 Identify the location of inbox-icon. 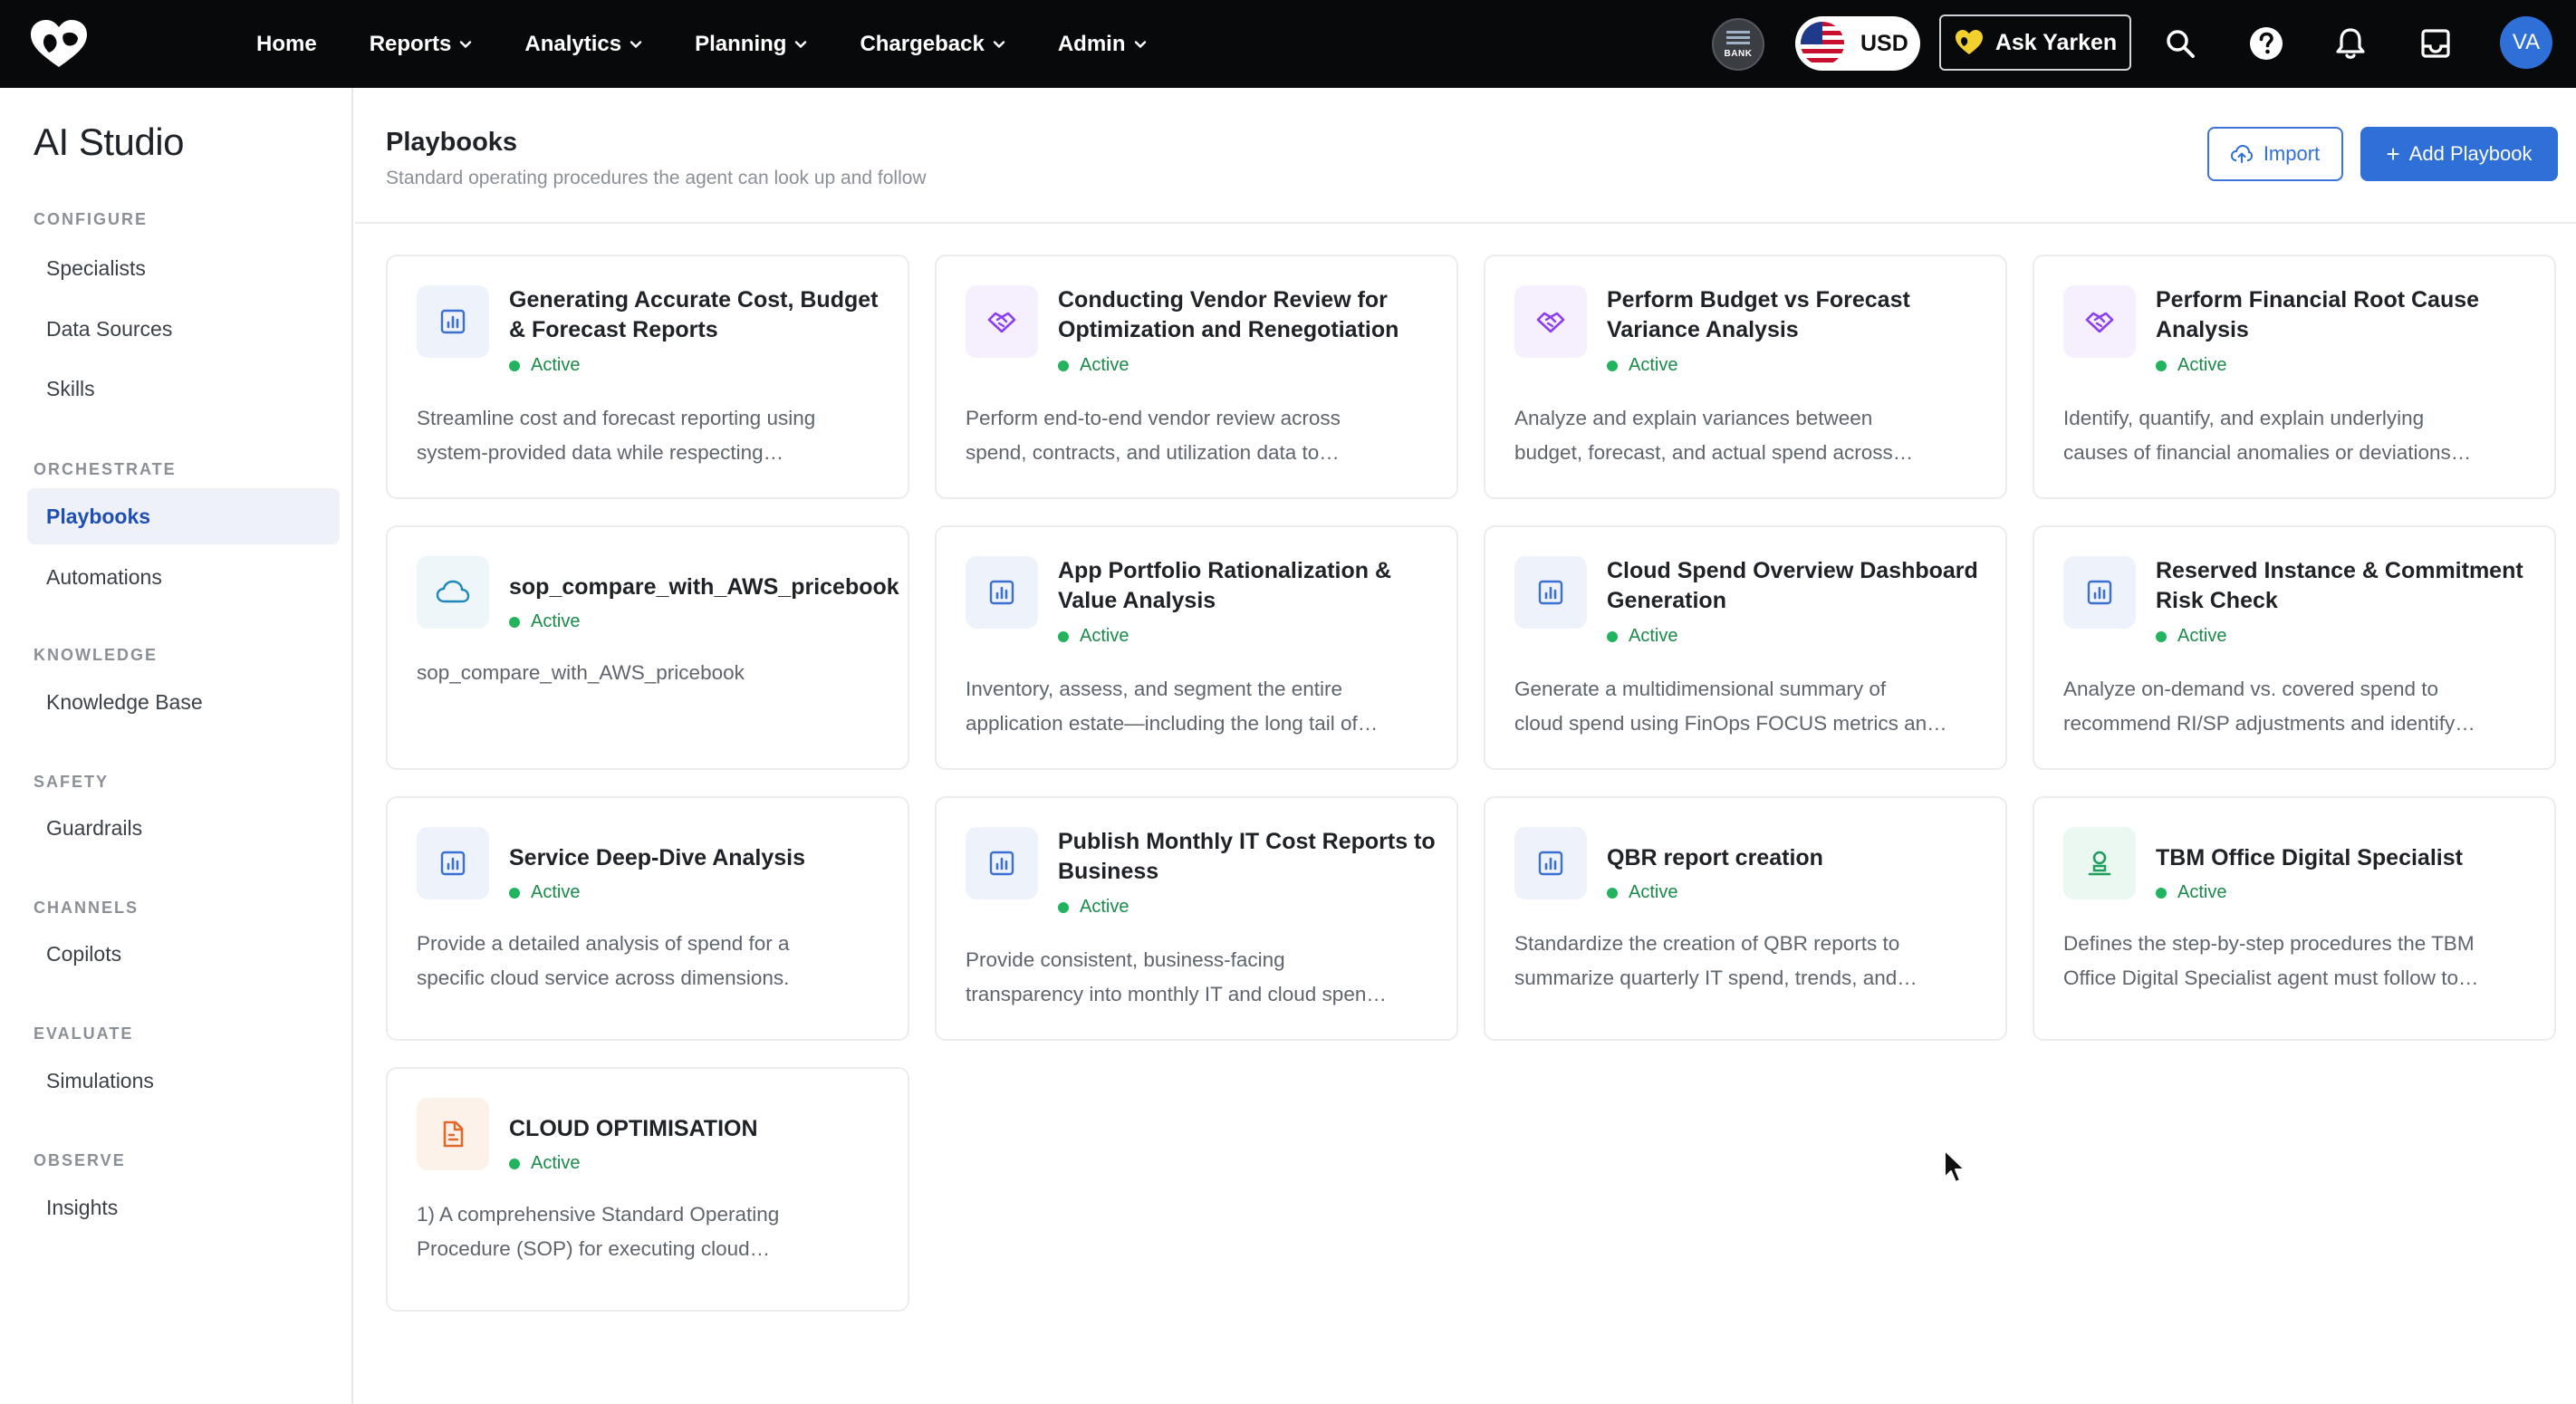
(2436, 43).